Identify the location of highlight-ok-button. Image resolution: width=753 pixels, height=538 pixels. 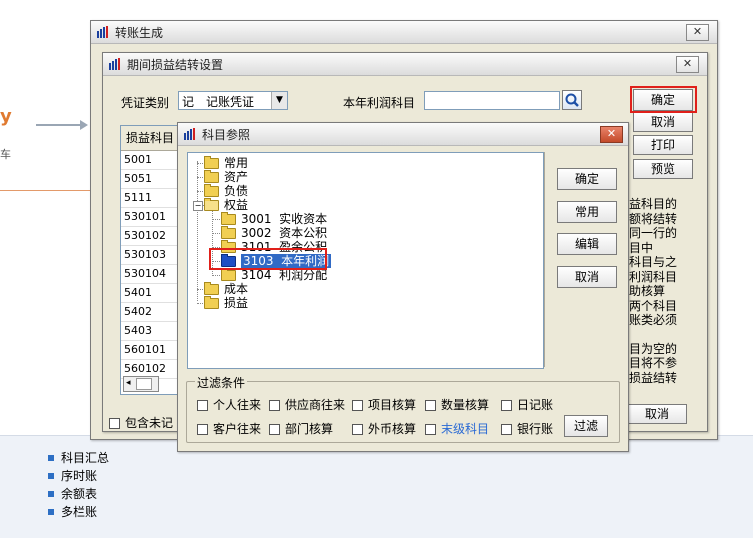
(663, 99).